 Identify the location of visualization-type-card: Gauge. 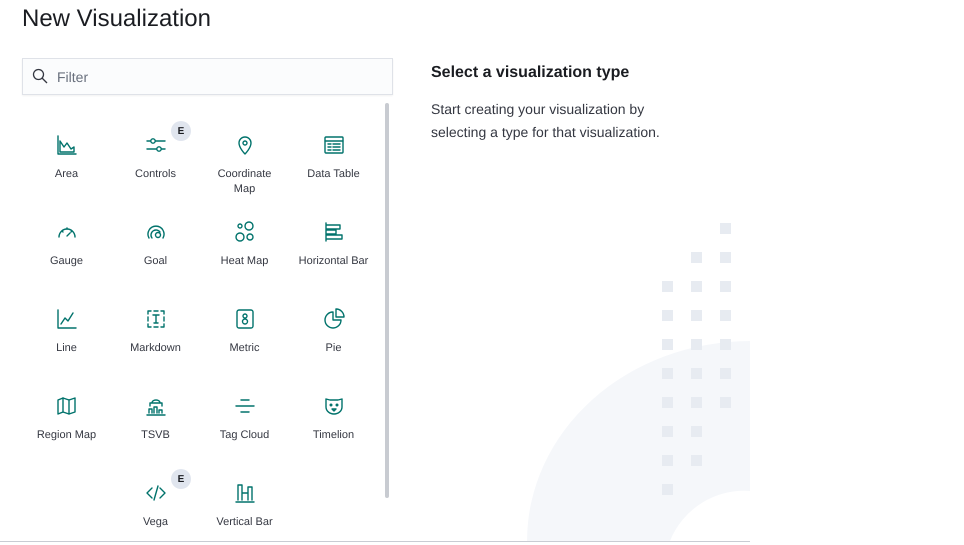
(66, 249).